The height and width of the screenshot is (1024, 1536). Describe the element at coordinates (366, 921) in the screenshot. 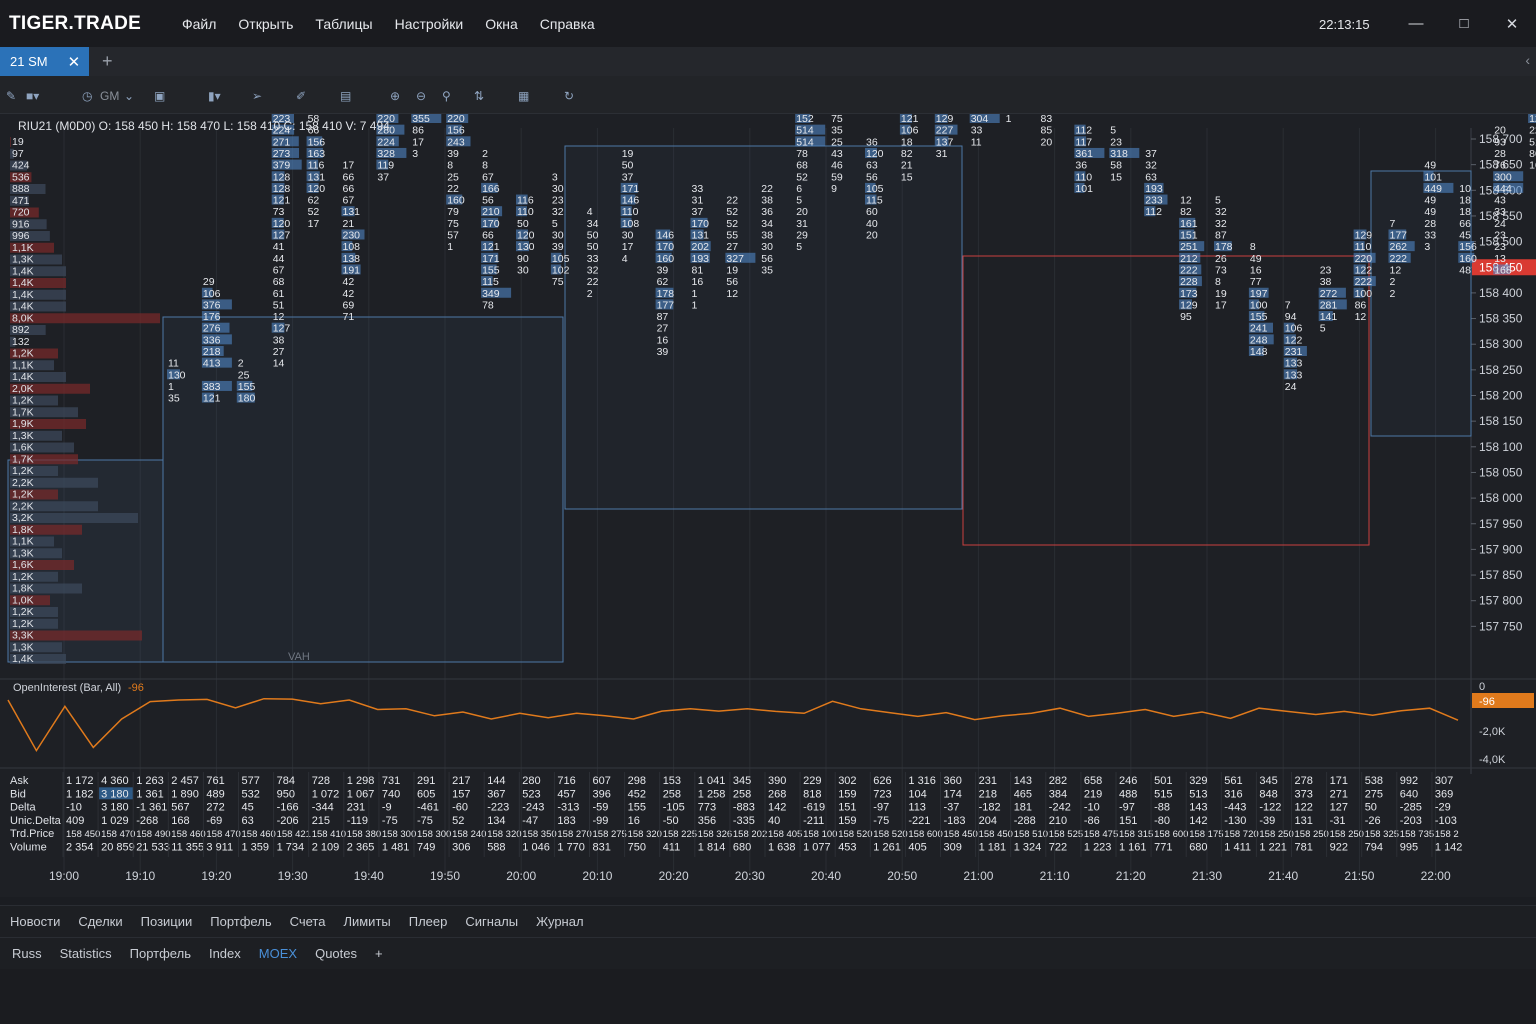

I see `panel-limits: Лимиты` at that location.